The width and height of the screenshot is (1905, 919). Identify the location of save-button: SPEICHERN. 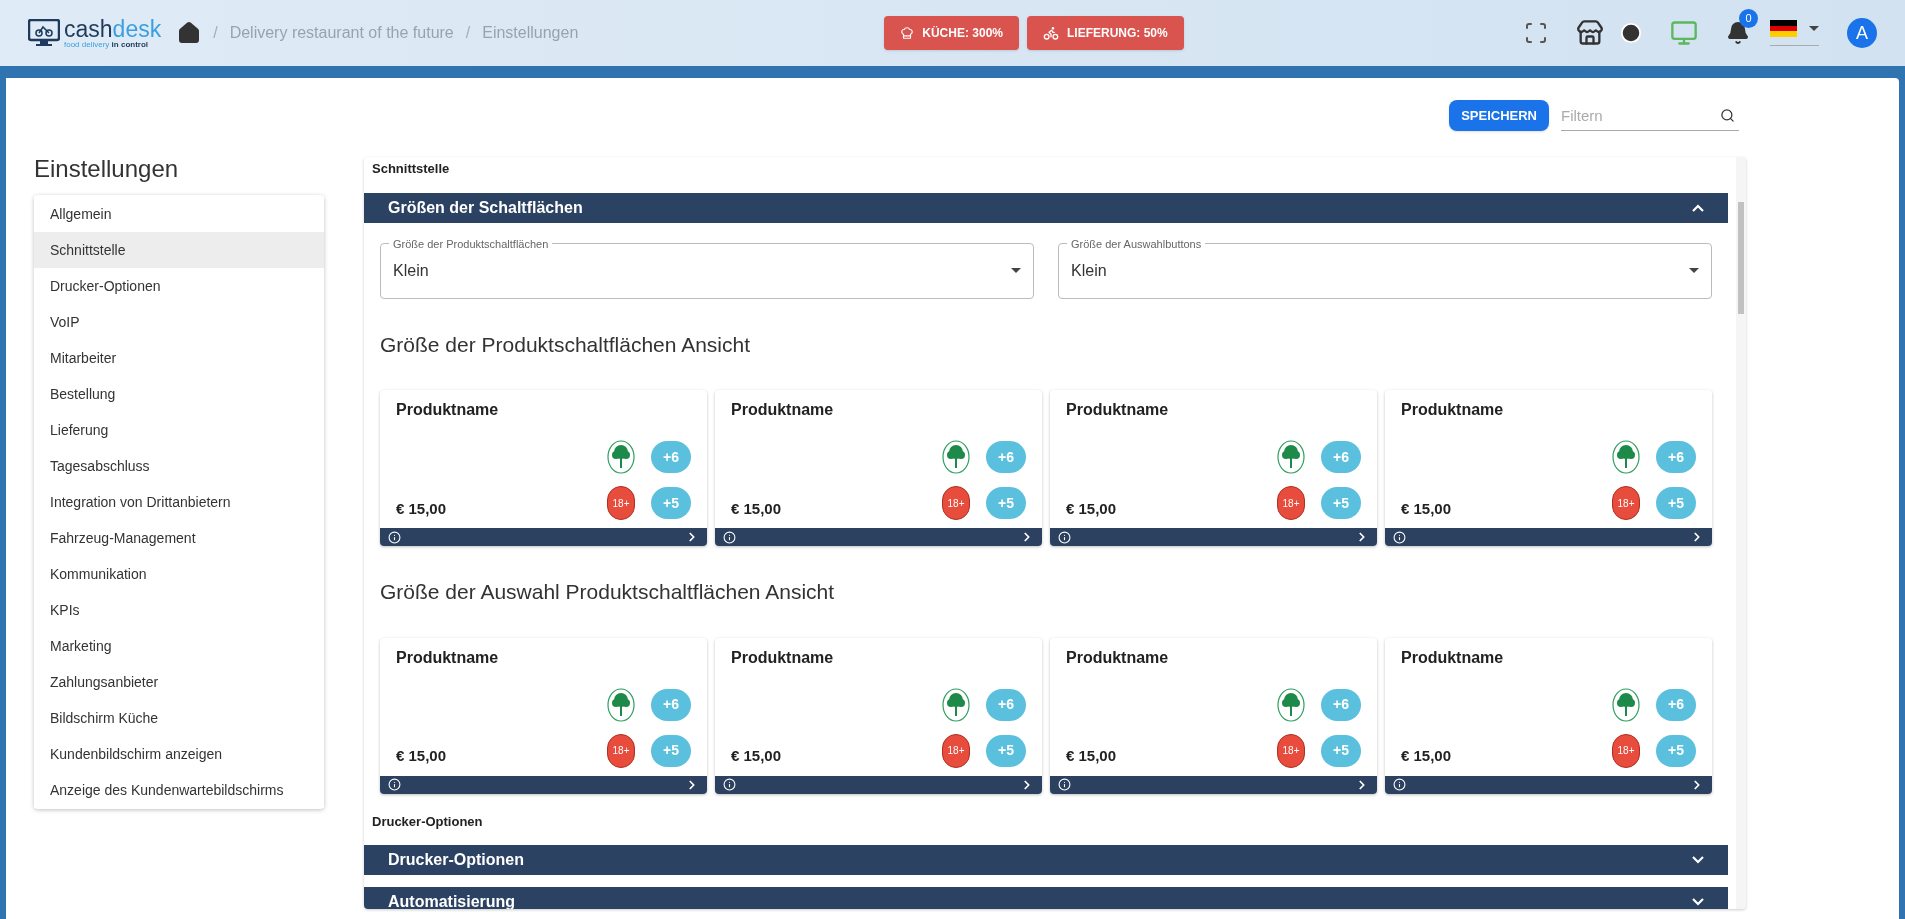
(1499, 115).